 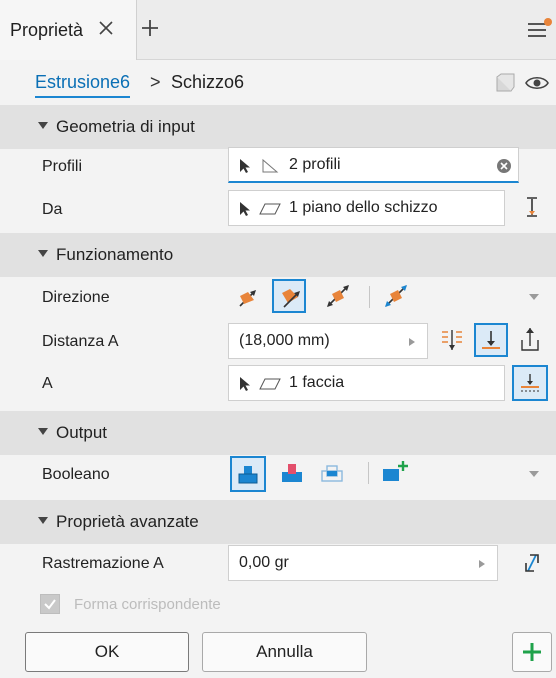 I want to click on add-icon, so click(x=532, y=652).